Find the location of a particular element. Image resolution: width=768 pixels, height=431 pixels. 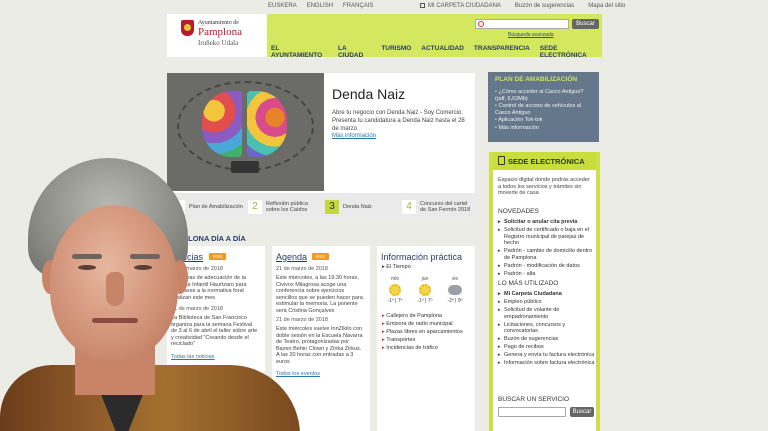

hero-title: Denda Naiz is located at coordinates (369, 94).